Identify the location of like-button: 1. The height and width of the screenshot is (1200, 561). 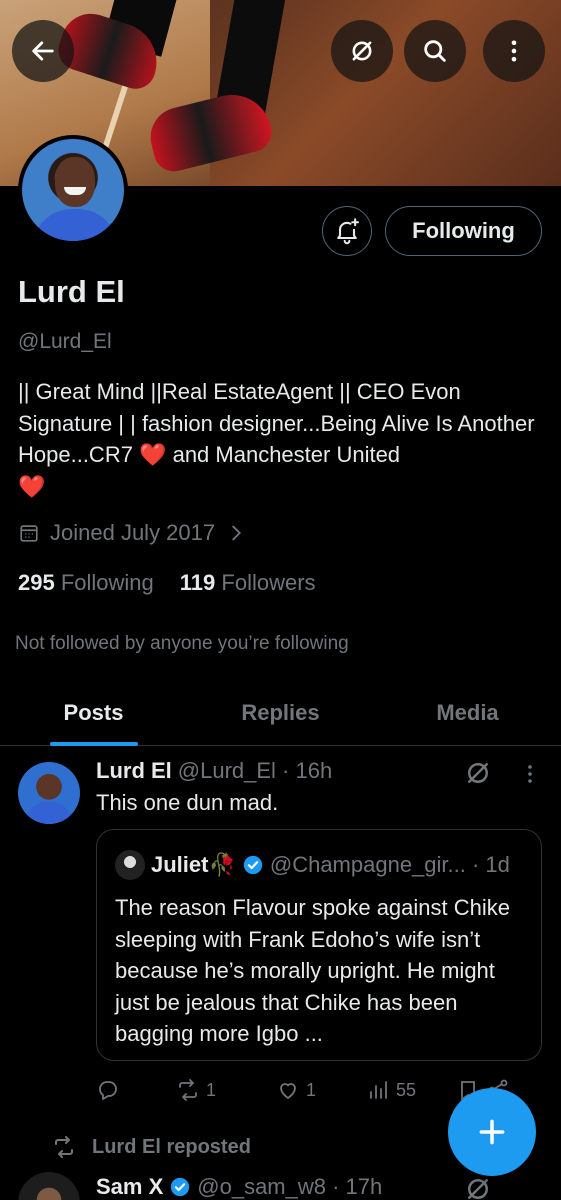
(321, 1090).